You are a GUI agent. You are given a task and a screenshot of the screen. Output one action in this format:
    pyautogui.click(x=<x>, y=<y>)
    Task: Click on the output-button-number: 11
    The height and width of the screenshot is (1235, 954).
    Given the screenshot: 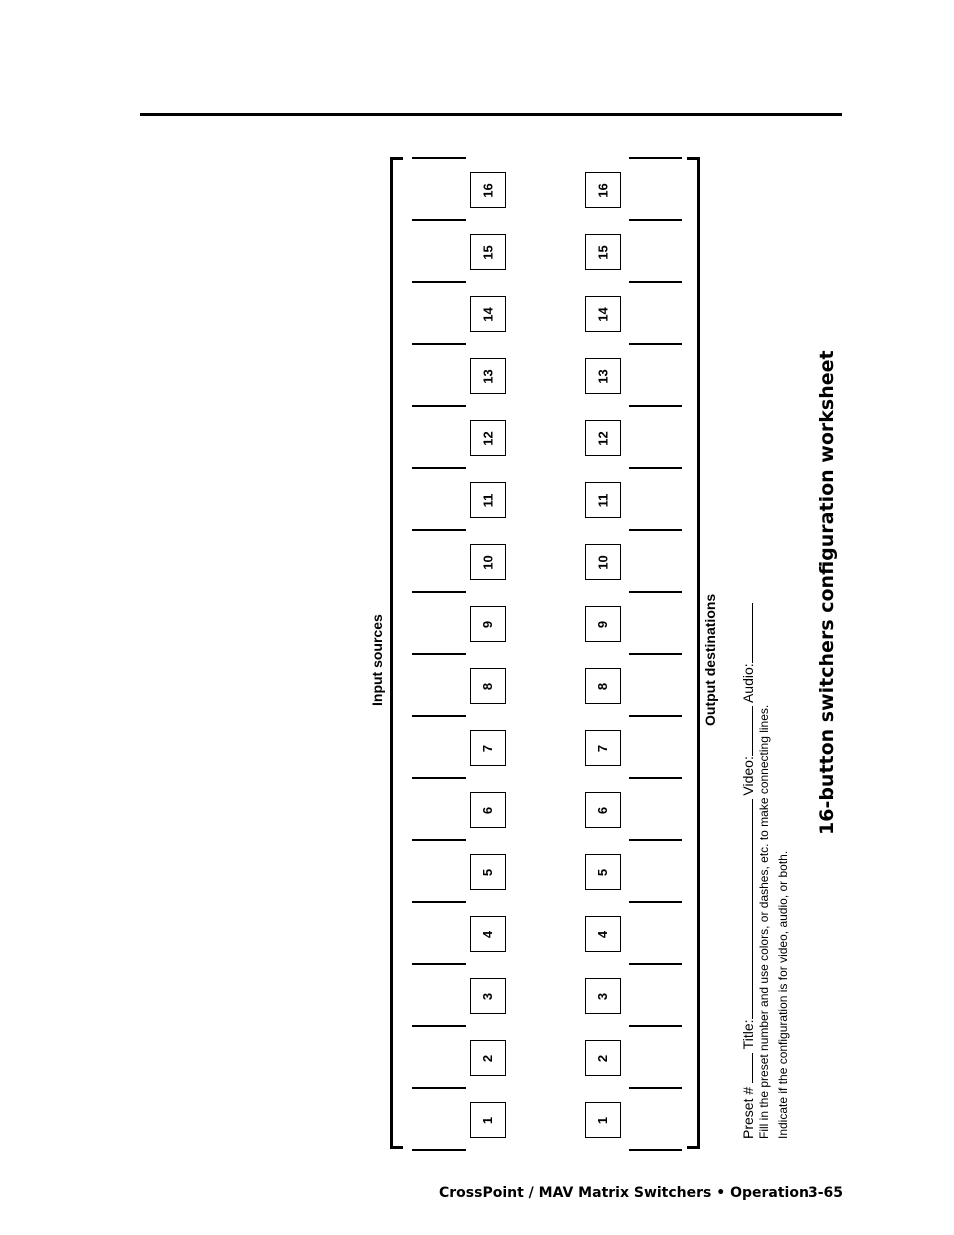 What is the action you would take?
    pyautogui.click(x=603, y=500)
    